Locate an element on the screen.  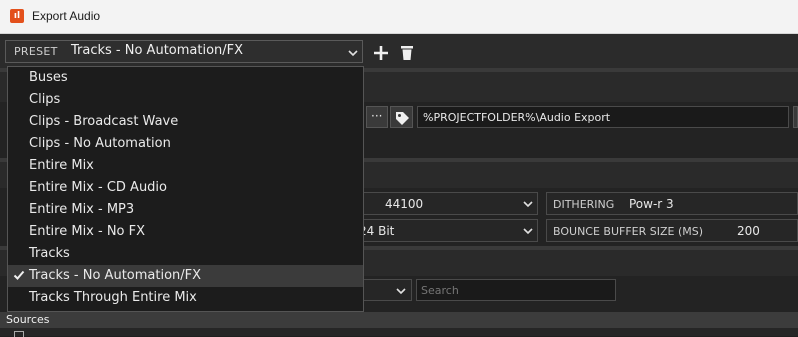
preset-option-buses: Buses is located at coordinates (185, 78).